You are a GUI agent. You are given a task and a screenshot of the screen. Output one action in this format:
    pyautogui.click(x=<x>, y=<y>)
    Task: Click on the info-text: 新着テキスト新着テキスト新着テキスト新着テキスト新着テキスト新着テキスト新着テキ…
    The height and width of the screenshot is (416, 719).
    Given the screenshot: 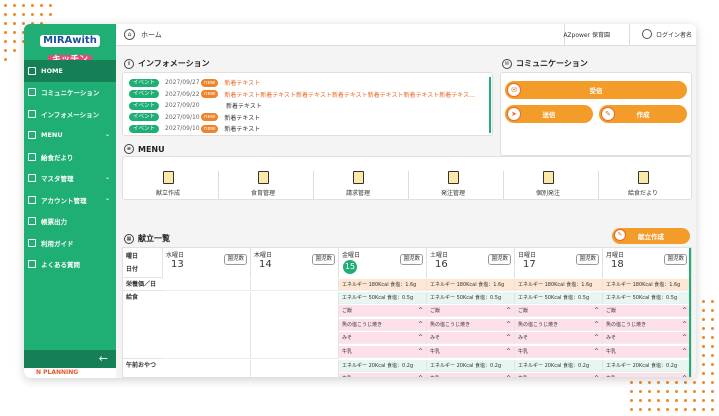 What is the action you would take?
    pyautogui.click(x=349, y=94)
    